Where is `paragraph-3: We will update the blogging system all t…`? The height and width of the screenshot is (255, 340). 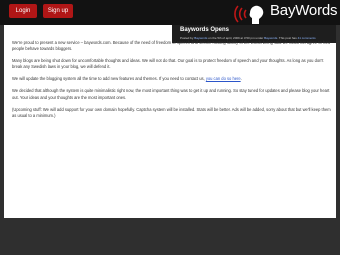 paragraph-3: We will update the blogging system all t… is located at coordinates (173, 79).